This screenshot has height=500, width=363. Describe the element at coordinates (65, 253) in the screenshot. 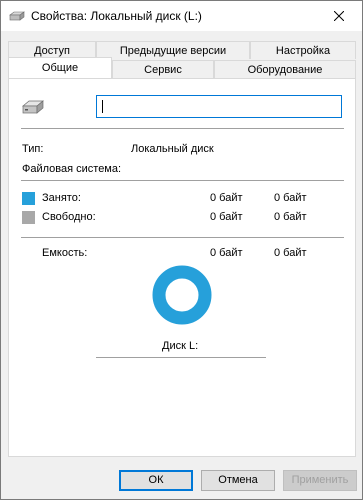

I see `capacity-label: Емкость:` at that location.